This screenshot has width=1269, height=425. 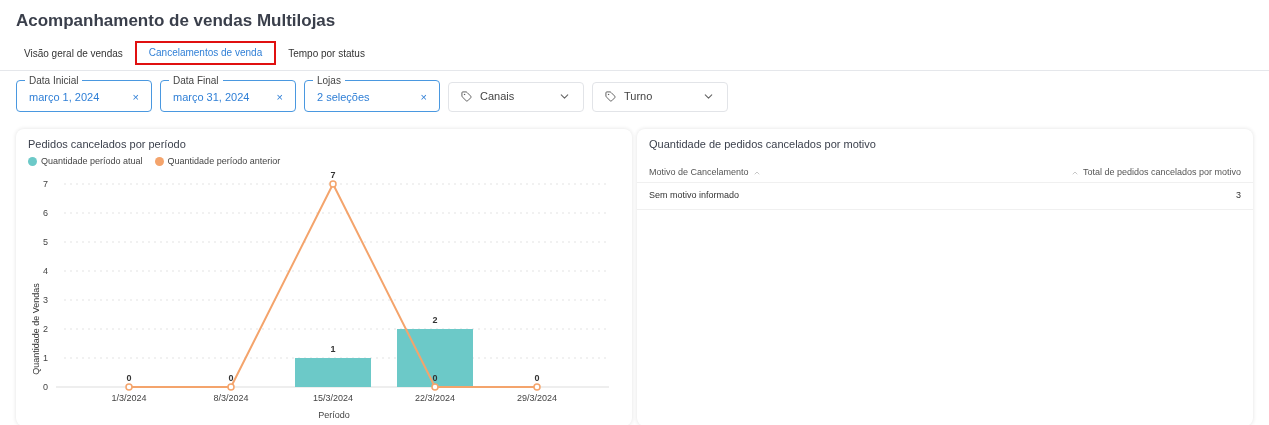 What do you see at coordinates (224, 161) in the screenshot?
I see `legend-label: Quantidade período anterior` at bounding box center [224, 161].